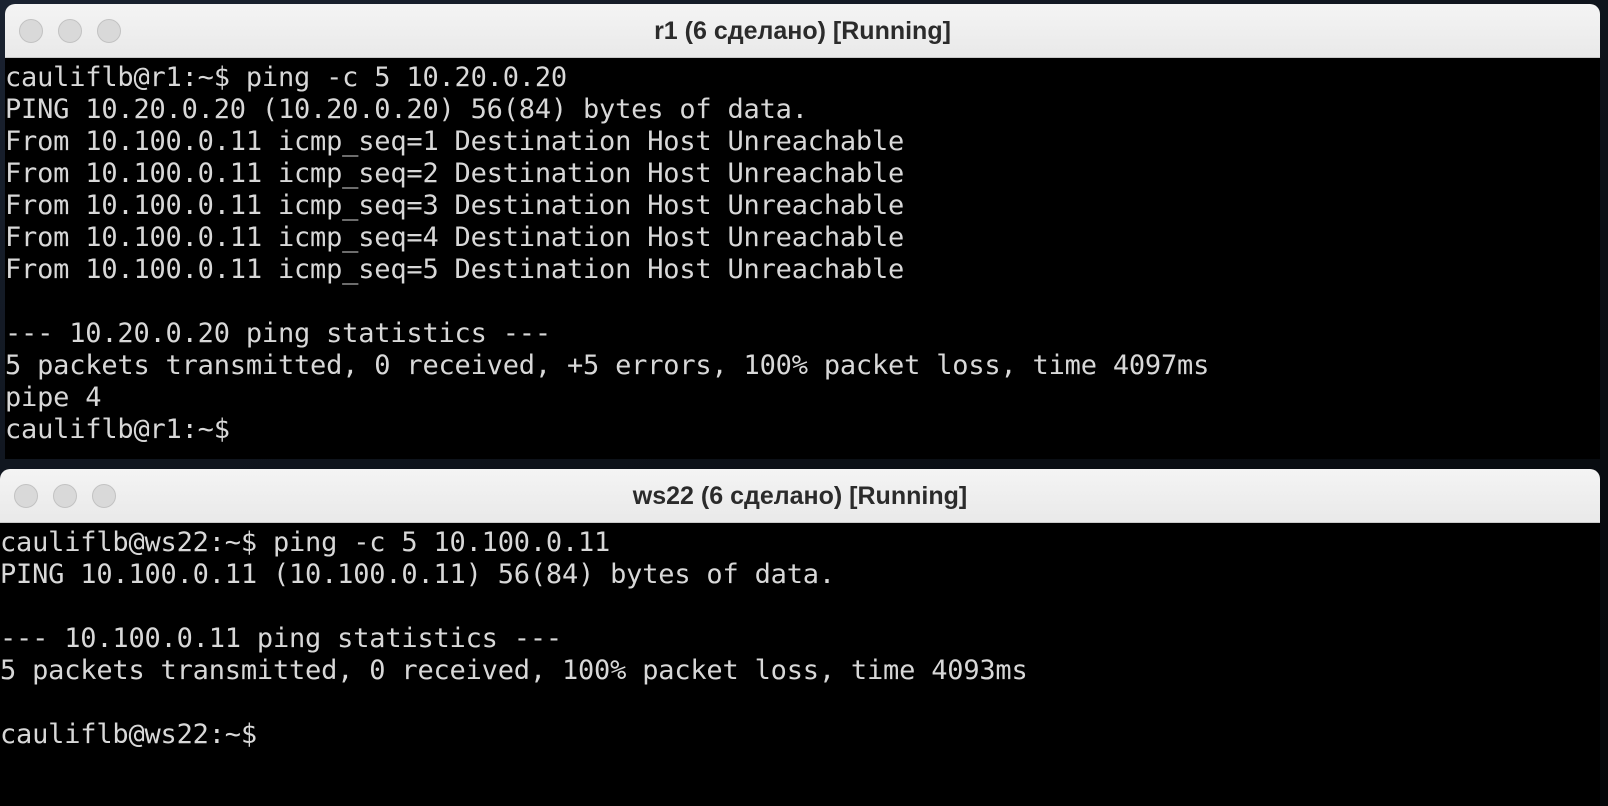  What do you see at coordinates (305, 542) in the screenshot?
I see `terminal-line: cauliflb@ws22:~$ ping -c 5 10.100.0.11` at bounding box center [305, 542].